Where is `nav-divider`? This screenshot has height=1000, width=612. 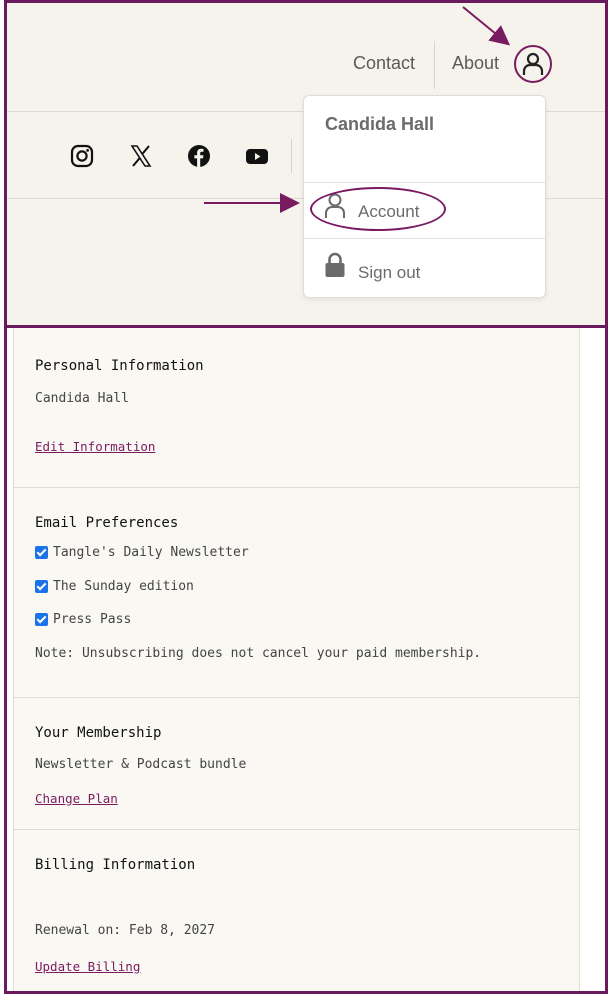
nav-divider is located at coordinates (434, 65).